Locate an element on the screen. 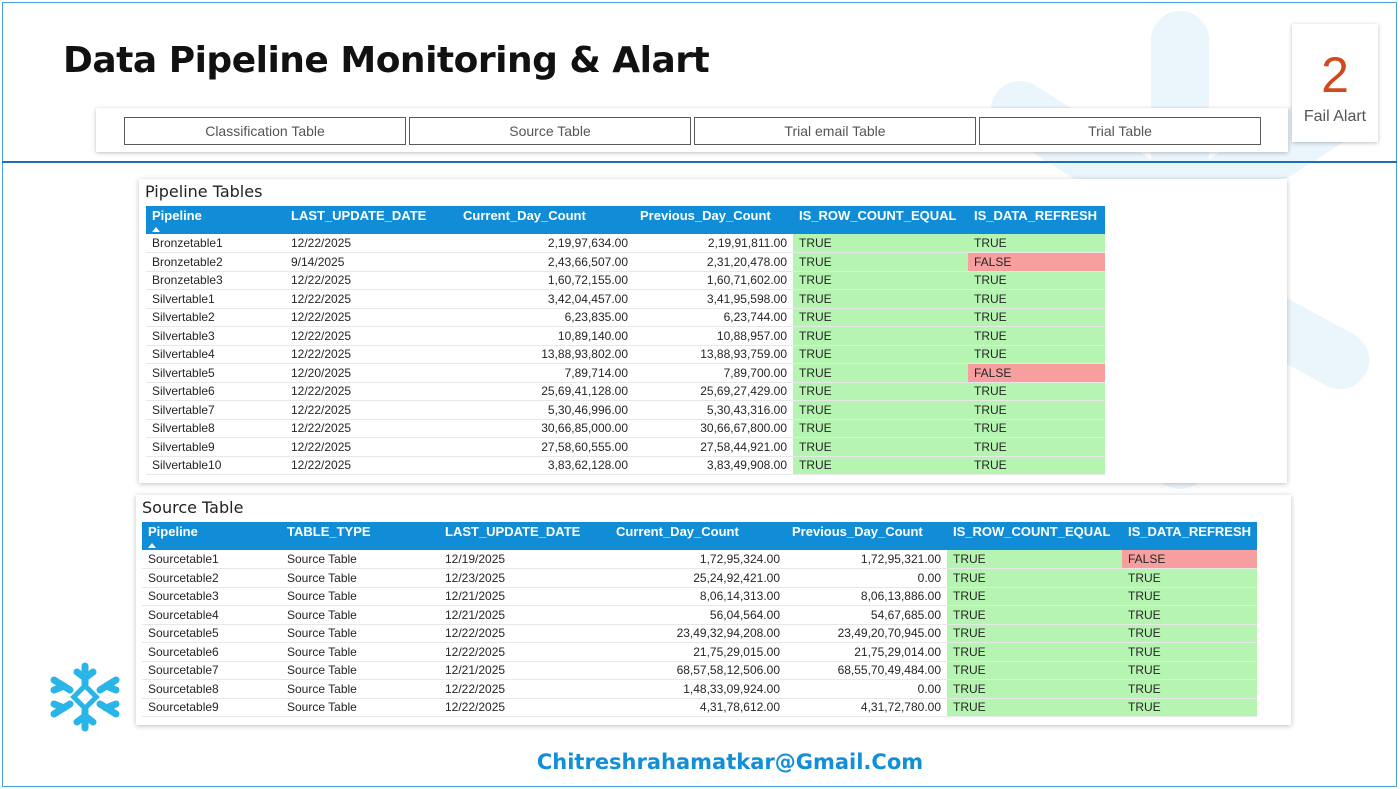 The image size is (1400, 789). count-cell: 30,66,67,800.00 is located at coordinates (713, 428).